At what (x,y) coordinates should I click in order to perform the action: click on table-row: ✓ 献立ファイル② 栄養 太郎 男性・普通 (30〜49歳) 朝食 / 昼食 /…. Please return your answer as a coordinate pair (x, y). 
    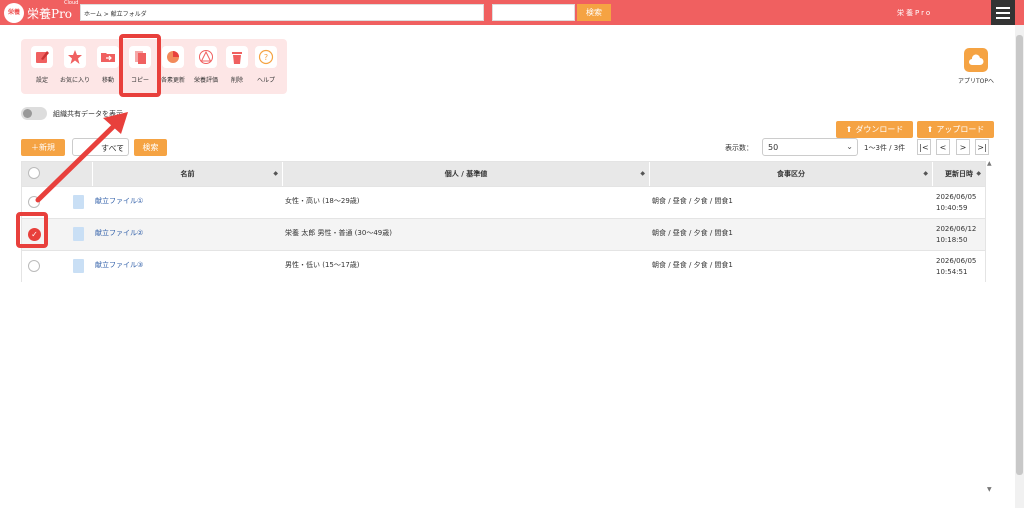
    Looking at the image, I should click on (503, 234).